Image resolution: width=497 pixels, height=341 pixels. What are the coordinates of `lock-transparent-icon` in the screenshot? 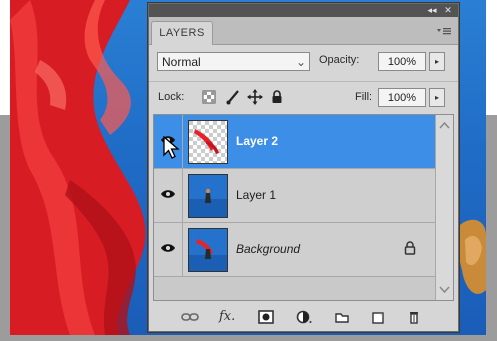 It's located at (209, 97).